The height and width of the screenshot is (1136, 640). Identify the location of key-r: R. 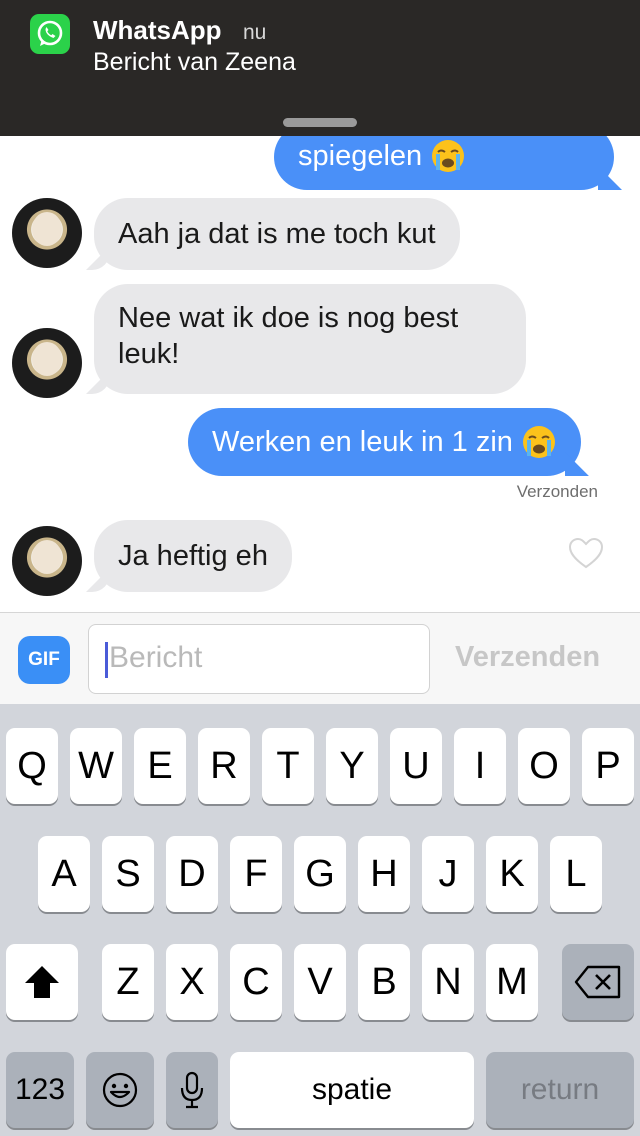
(224, 766).